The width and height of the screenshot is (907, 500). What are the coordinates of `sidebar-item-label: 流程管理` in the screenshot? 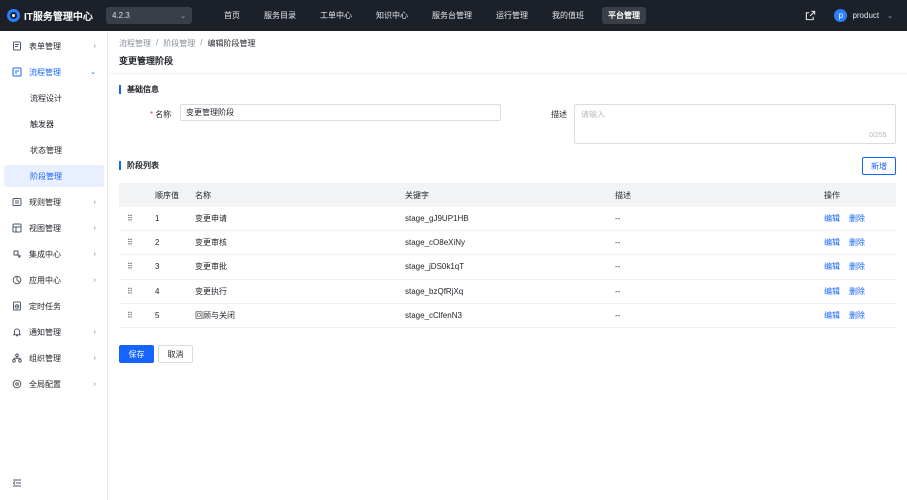 It's located at (45, 72).